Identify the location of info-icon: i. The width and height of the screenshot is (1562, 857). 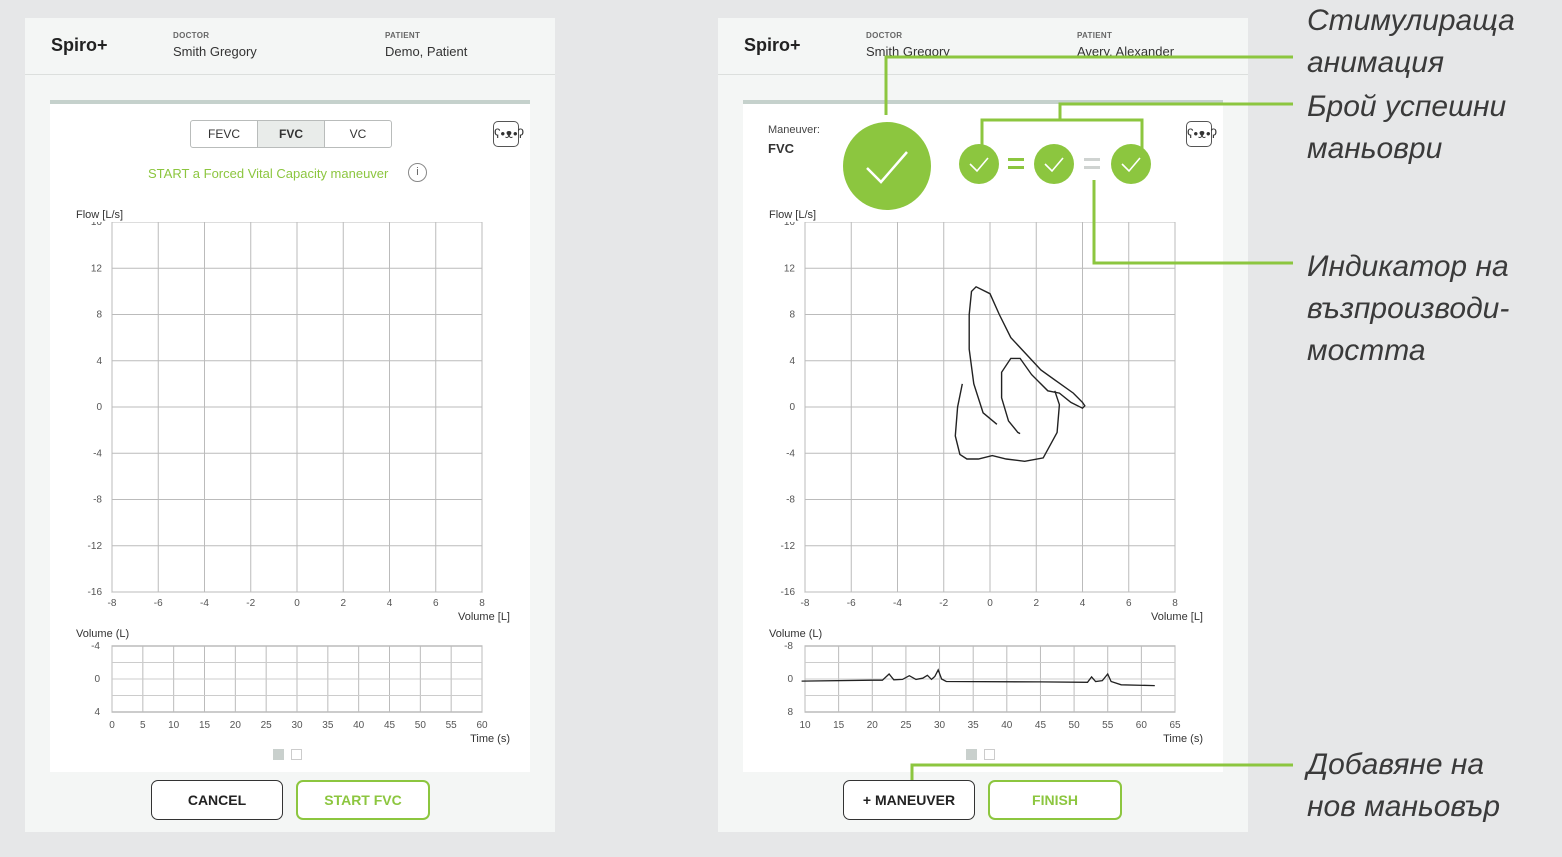
(417, 172).